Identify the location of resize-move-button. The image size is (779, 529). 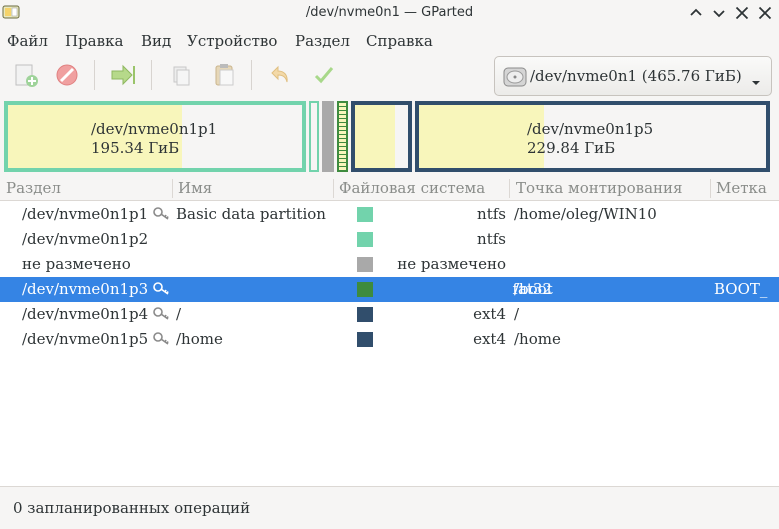
(123, 75).